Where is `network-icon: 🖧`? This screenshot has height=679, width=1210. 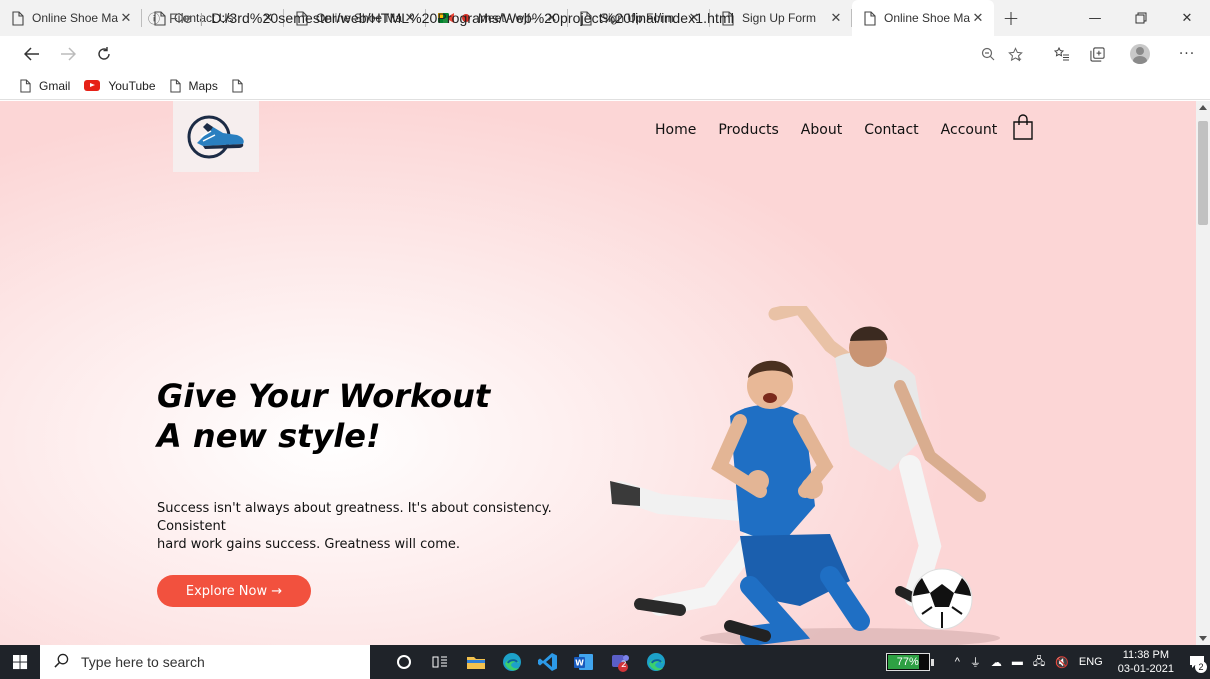
network-icon: 🖧 is located at coordinates (1039, 662).